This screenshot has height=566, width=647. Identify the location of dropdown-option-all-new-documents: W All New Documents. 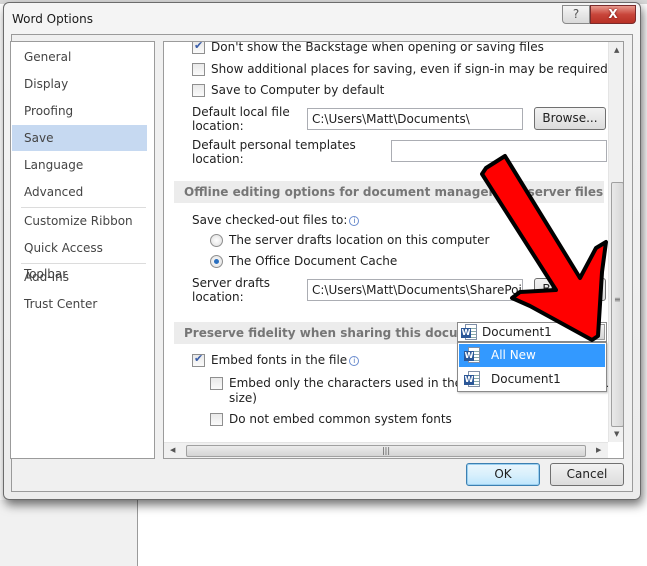
(532, 364).